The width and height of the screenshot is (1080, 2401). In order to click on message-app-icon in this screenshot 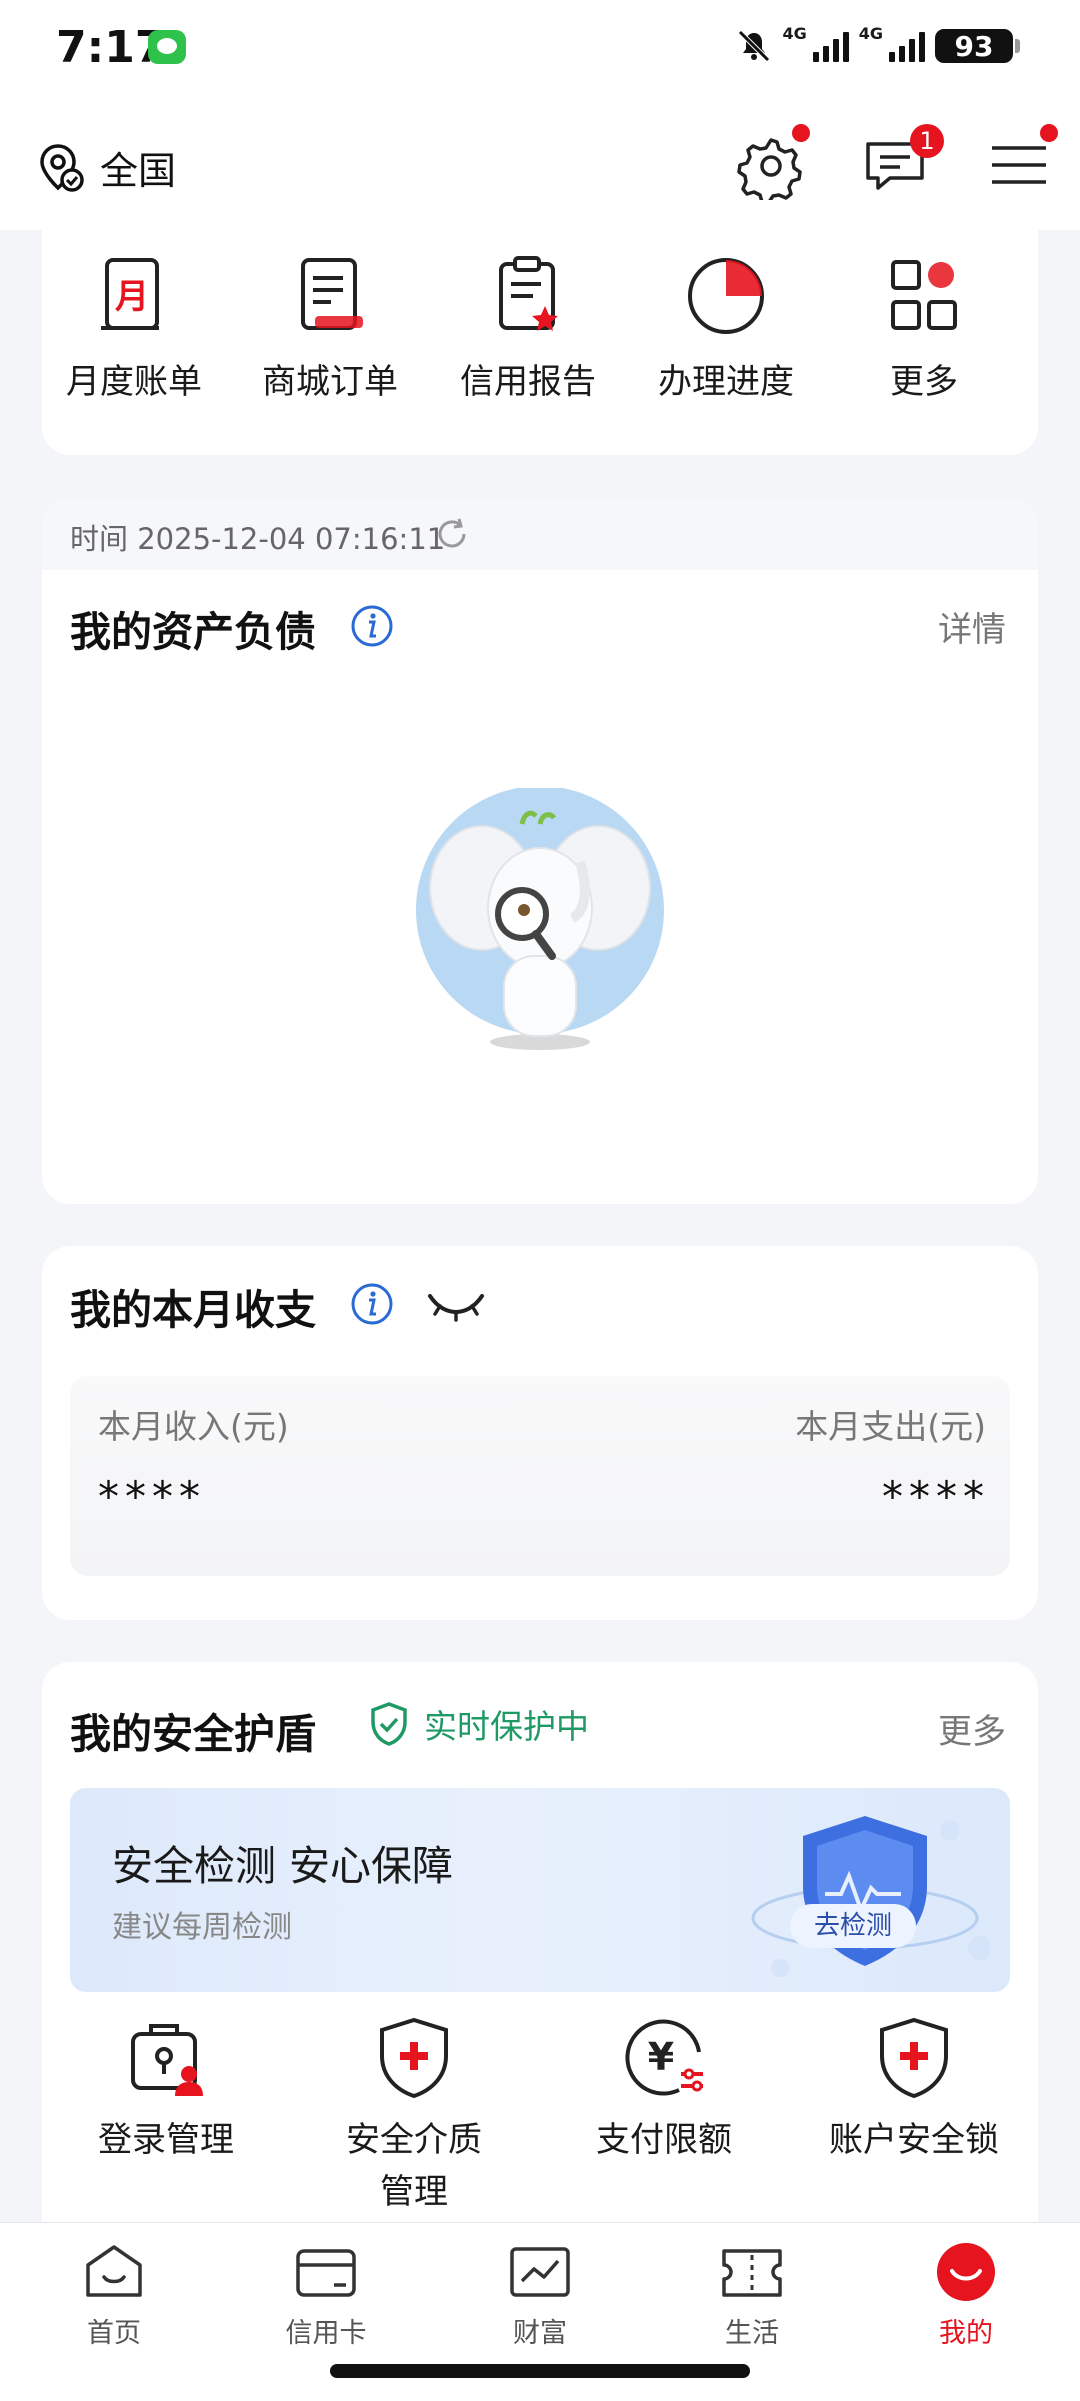, I will do `click(167, 47)`.